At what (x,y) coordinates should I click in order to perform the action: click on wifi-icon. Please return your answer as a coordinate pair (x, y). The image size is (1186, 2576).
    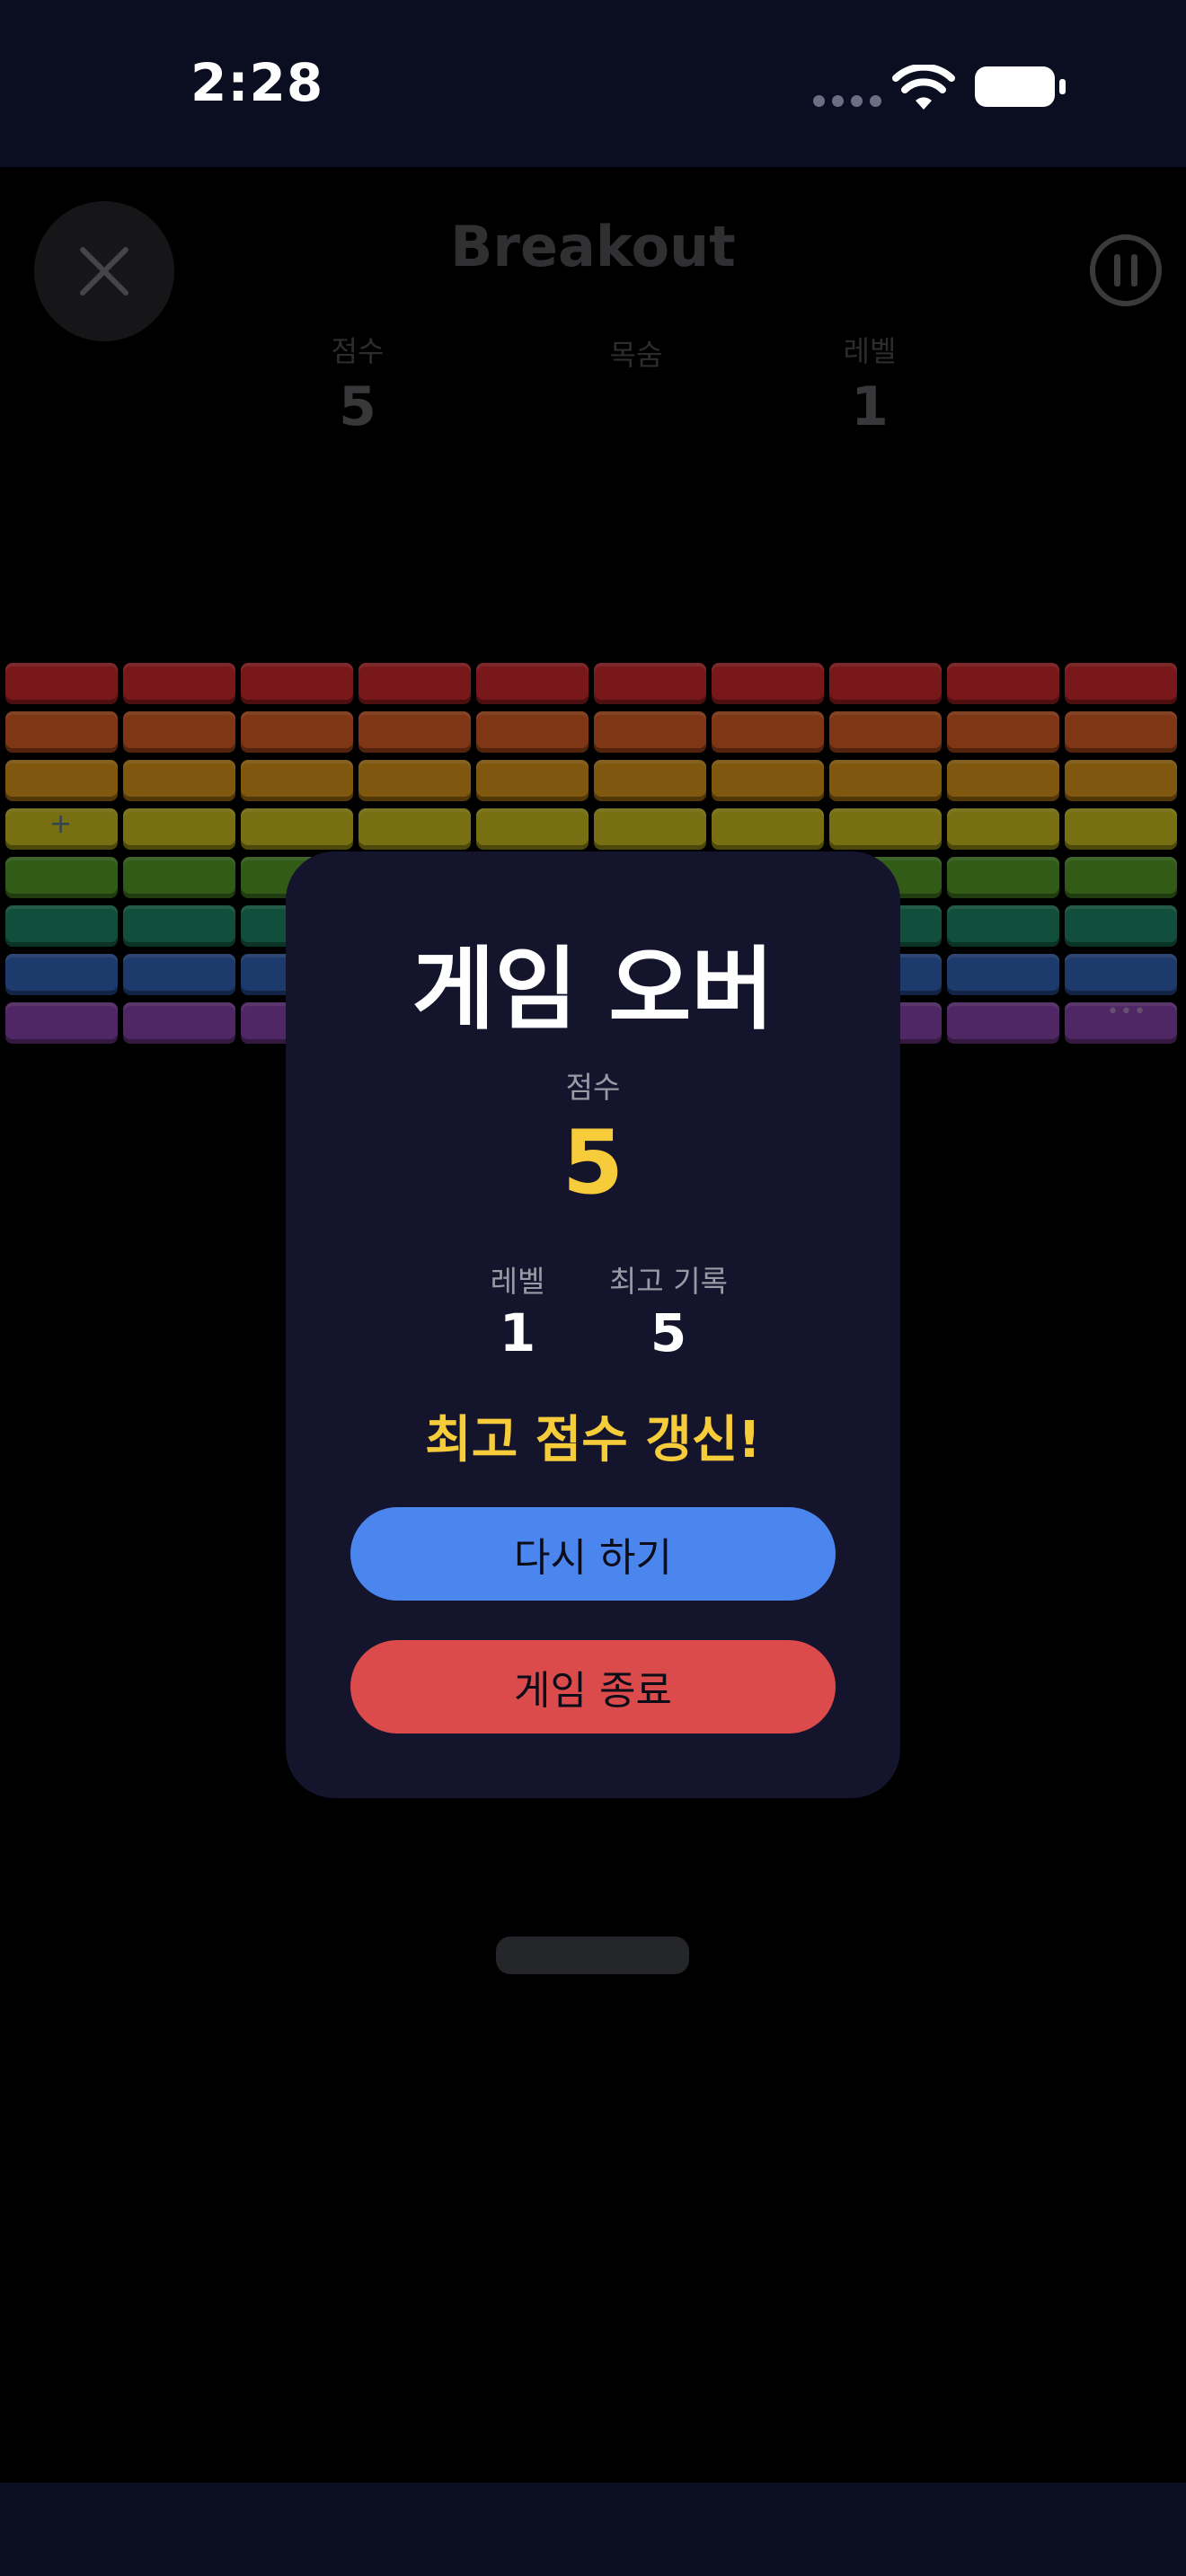
    Looking at the image, I should click on (923, 87).